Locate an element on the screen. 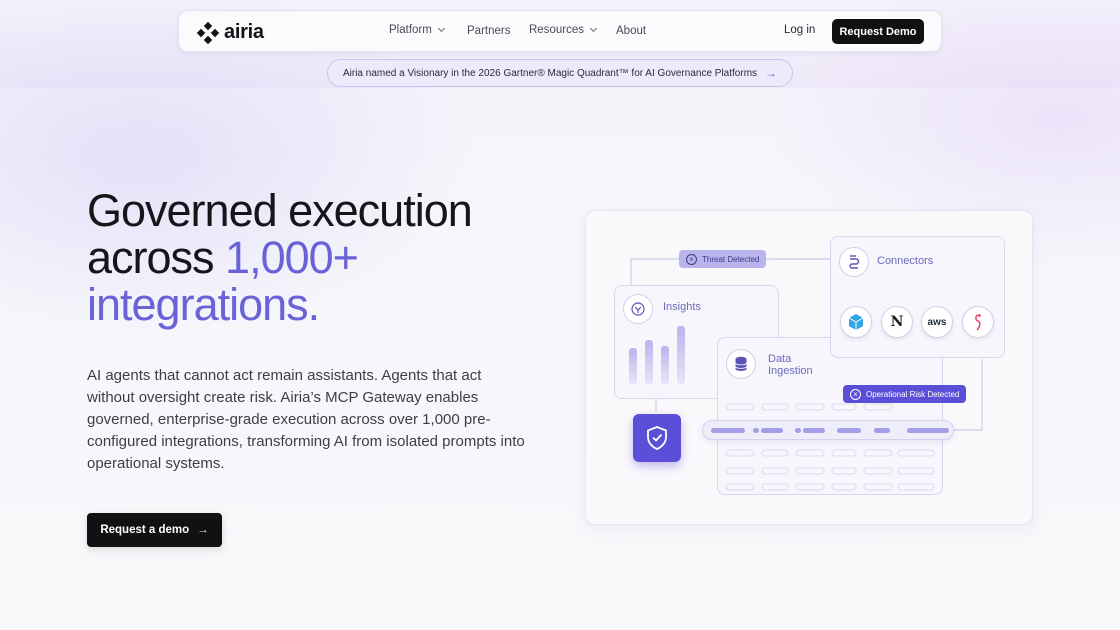  connectors-label: Connectors is located at coordinates (905, 261).